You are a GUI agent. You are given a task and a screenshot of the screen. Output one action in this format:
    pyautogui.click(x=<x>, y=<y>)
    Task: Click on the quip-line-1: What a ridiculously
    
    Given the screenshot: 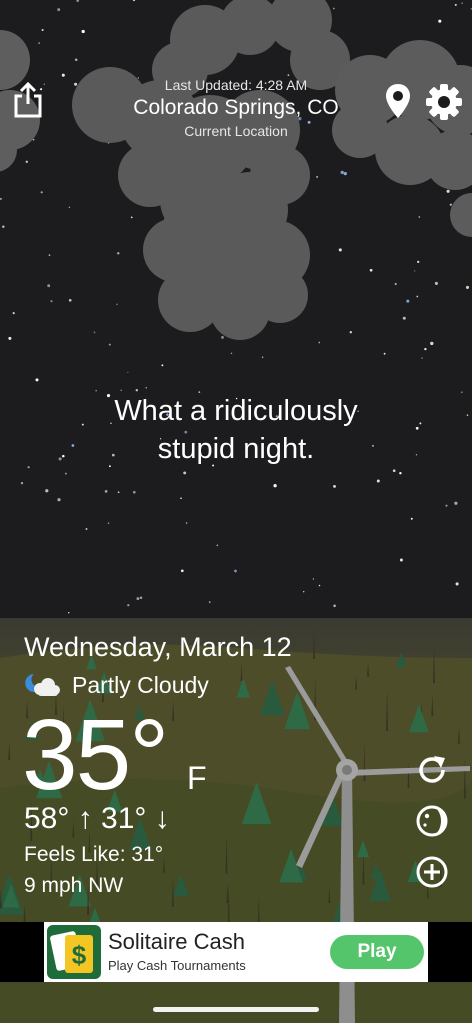 What is the action you would take?
    pyautogui.click(x=236, y=411)
    